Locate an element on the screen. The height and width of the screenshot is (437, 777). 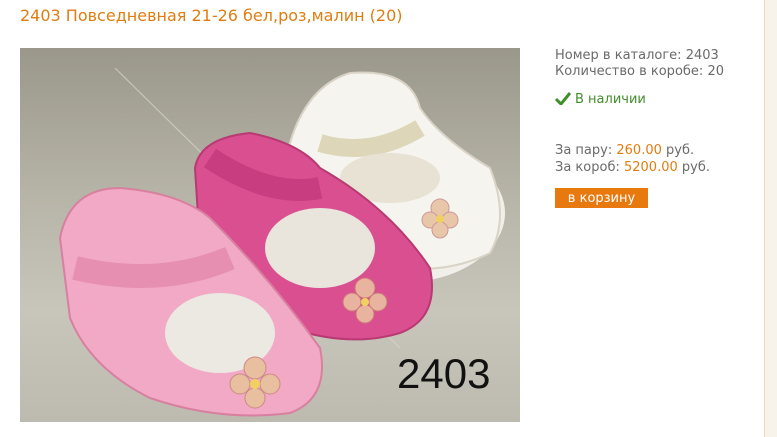
page-border is located at coordinates (770, 218).